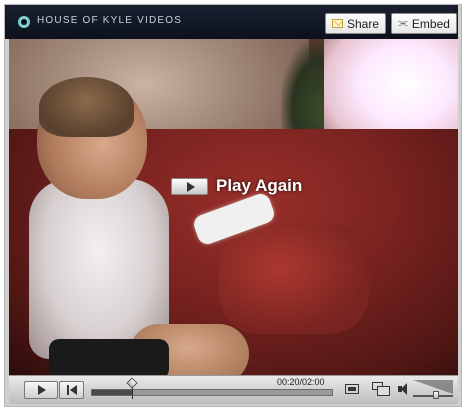 The height and width of the screenshot is (412, 467). What do you see at coordinates (41, 390) in the screenshot?
I see `play-button` at bounding box center [41, 390].